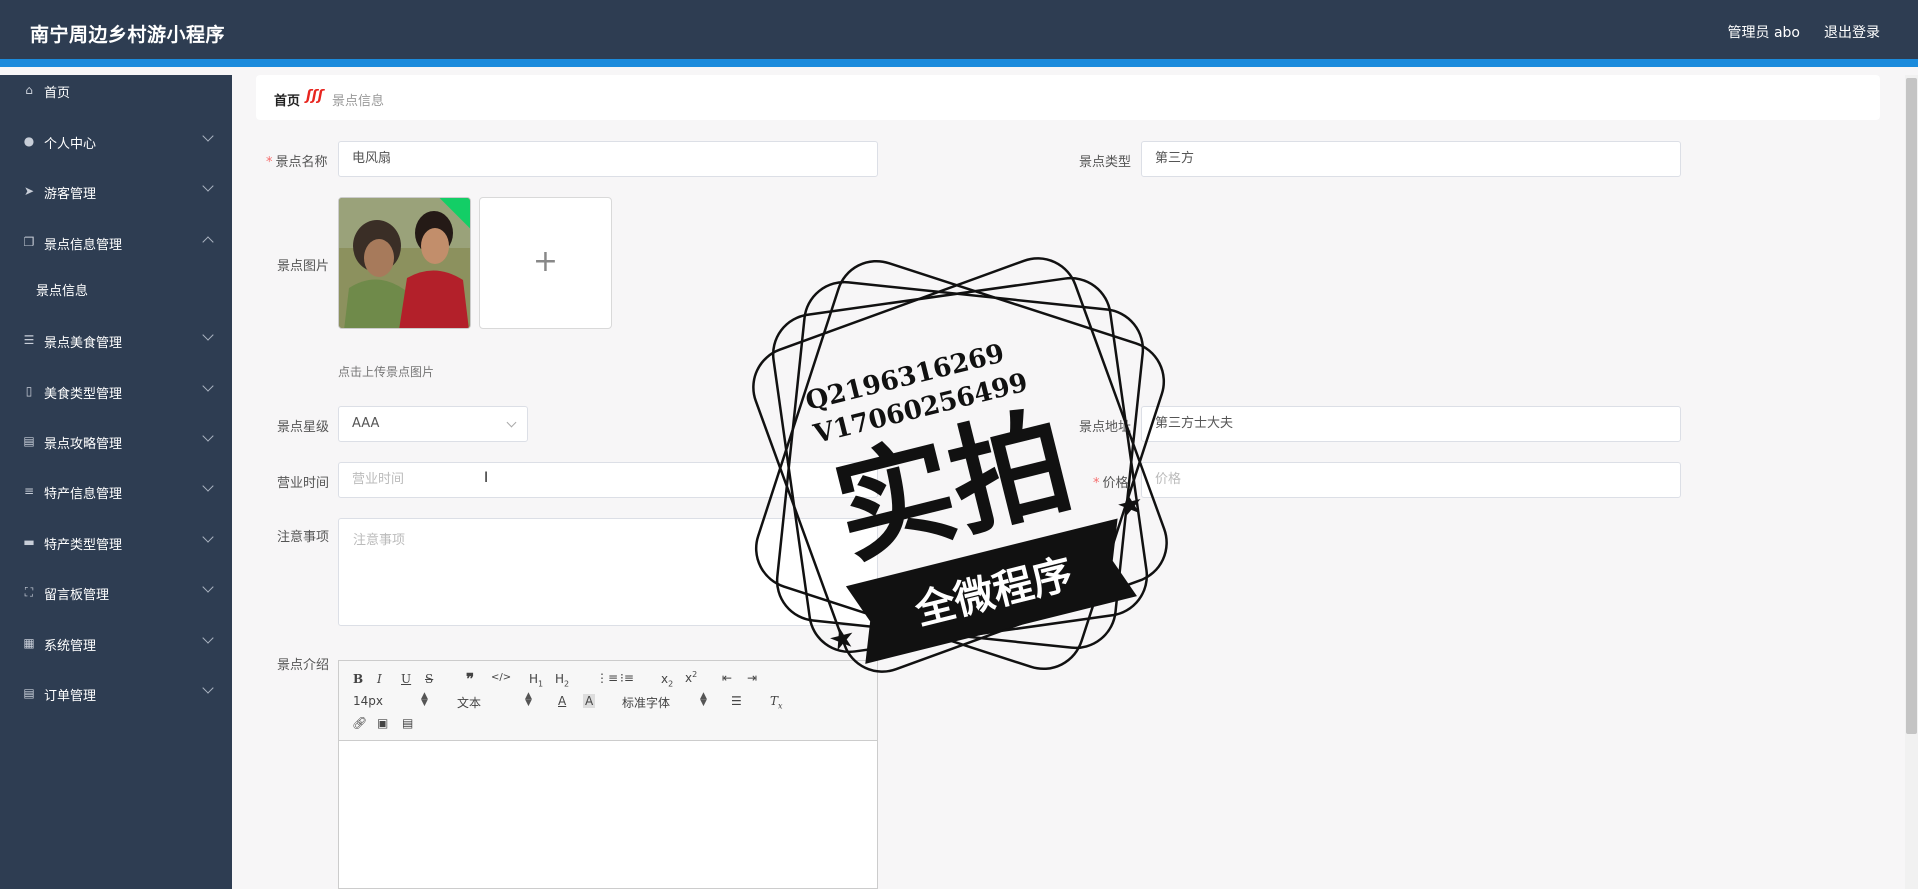 Image resolution: width=1918 pixels, height=889 pixels. I want to click on bold-button: B, so click(358, 679).